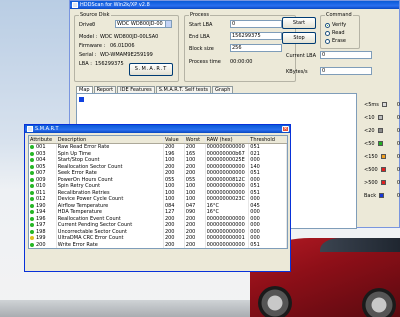 The width and height of the screenshot is (400, 317). Describe the element at coordinates (339, 41) in the screenshot. I see `erase-radio-label: Erase` at that location.